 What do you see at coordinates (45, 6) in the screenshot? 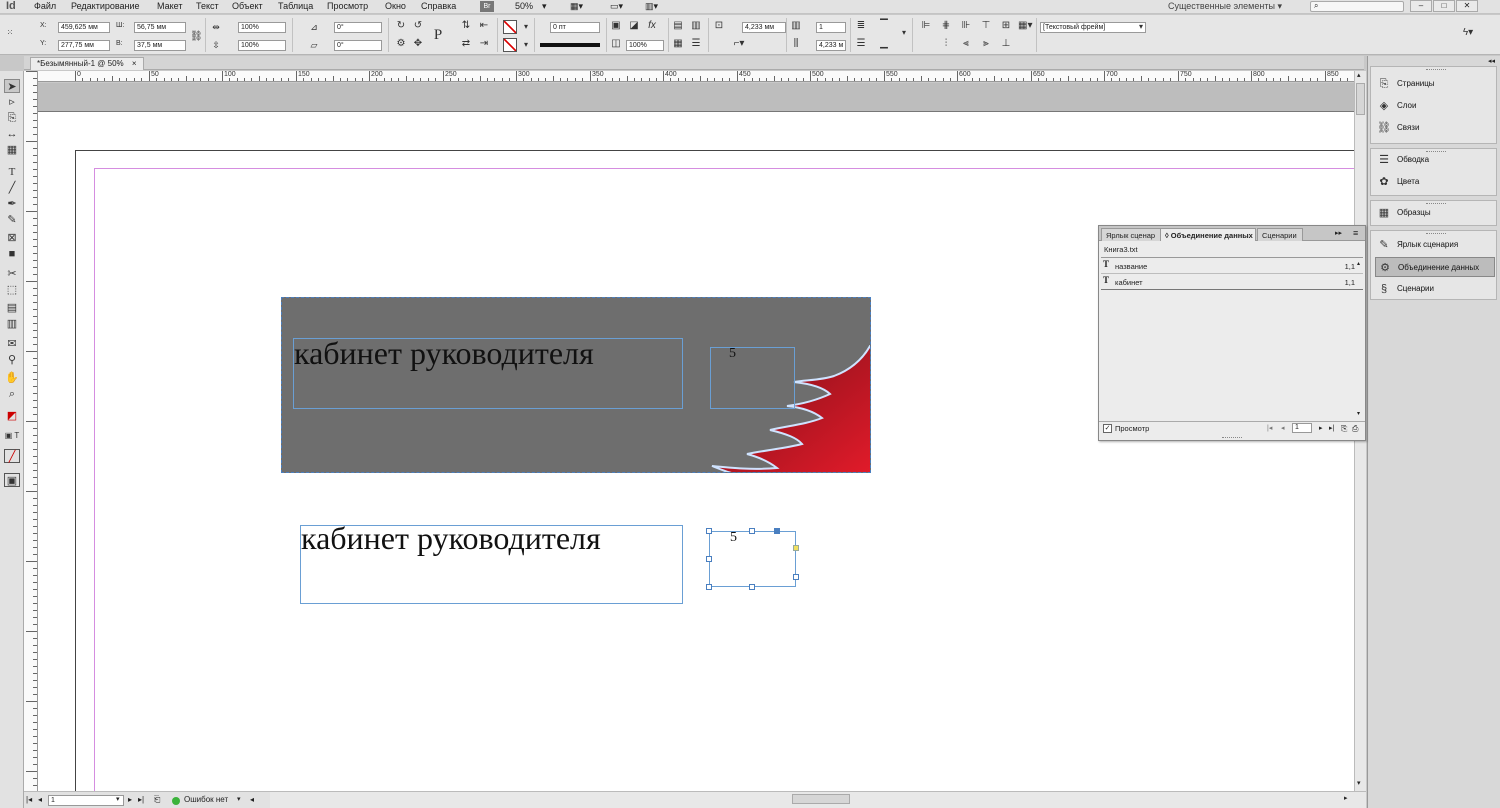
I see `menu-file: Файл` at bounding box center [45, 6].